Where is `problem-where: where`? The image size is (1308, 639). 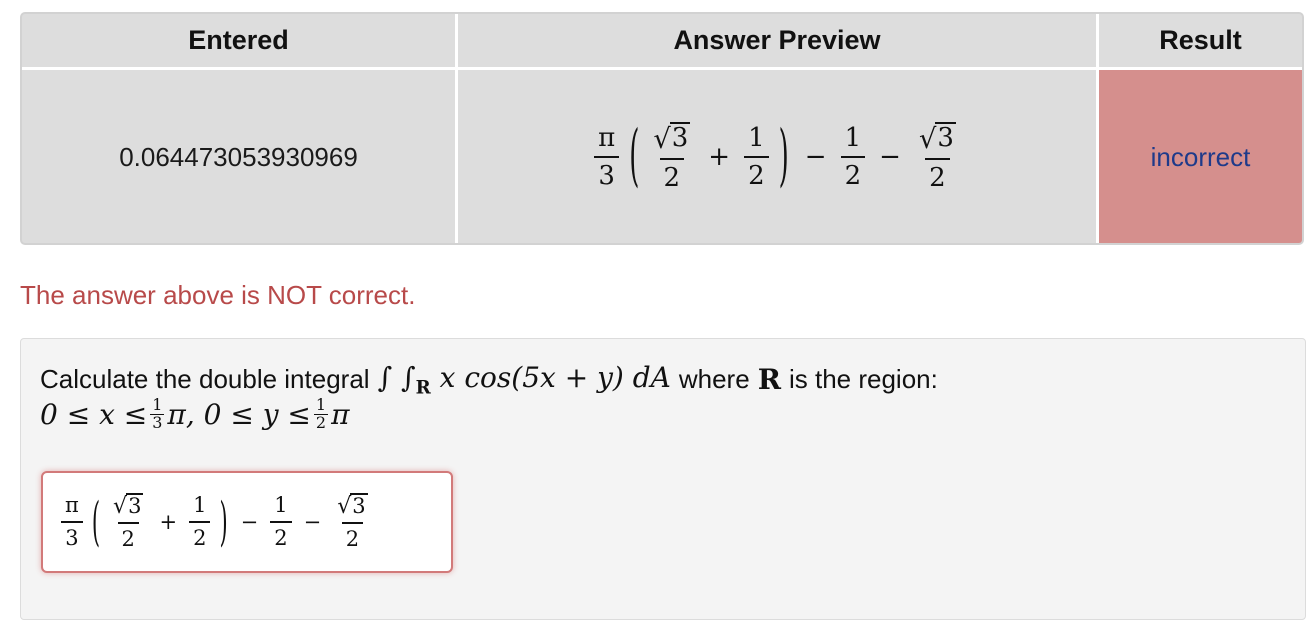
problem-where: where is located at coordinates (714, 379).